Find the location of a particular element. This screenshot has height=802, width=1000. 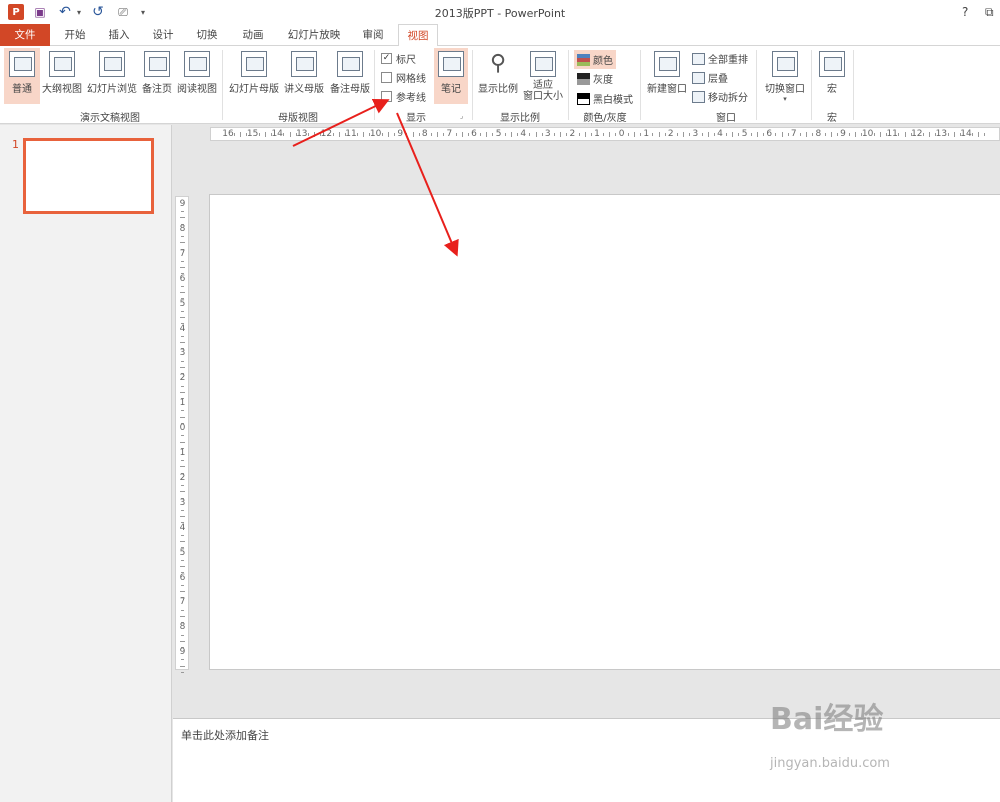

new-window-button: 新建窗口 is located at coordinates (667, 76).